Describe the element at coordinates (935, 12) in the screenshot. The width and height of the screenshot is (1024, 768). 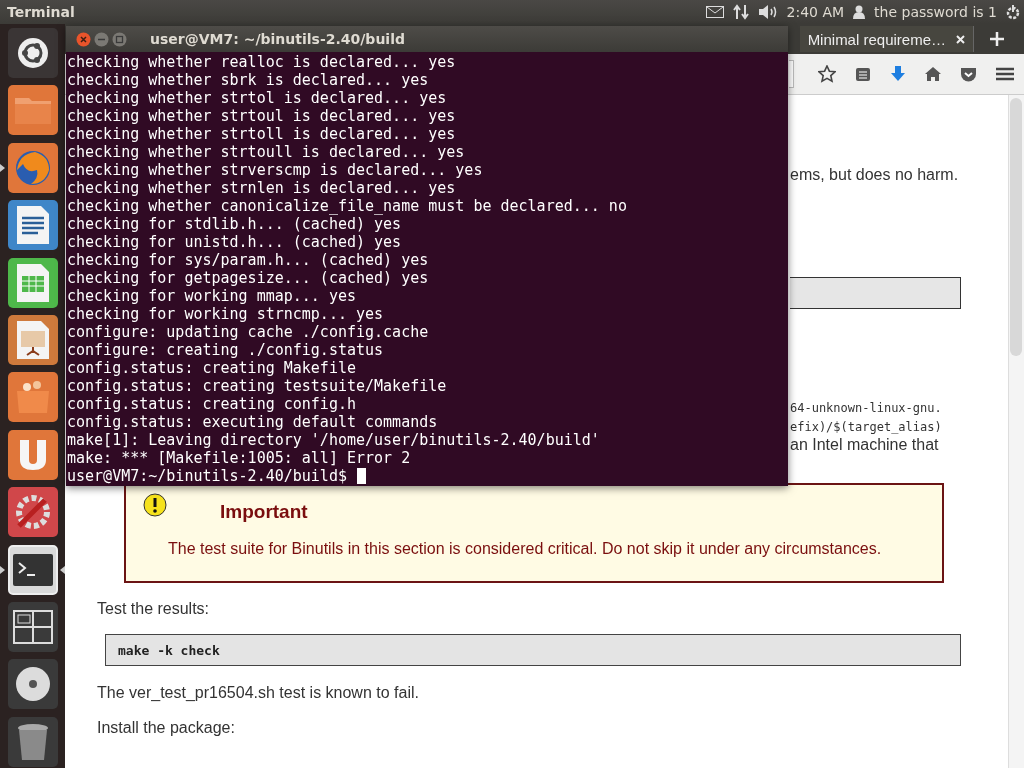
I see `user-name: the password is 1` at that location.